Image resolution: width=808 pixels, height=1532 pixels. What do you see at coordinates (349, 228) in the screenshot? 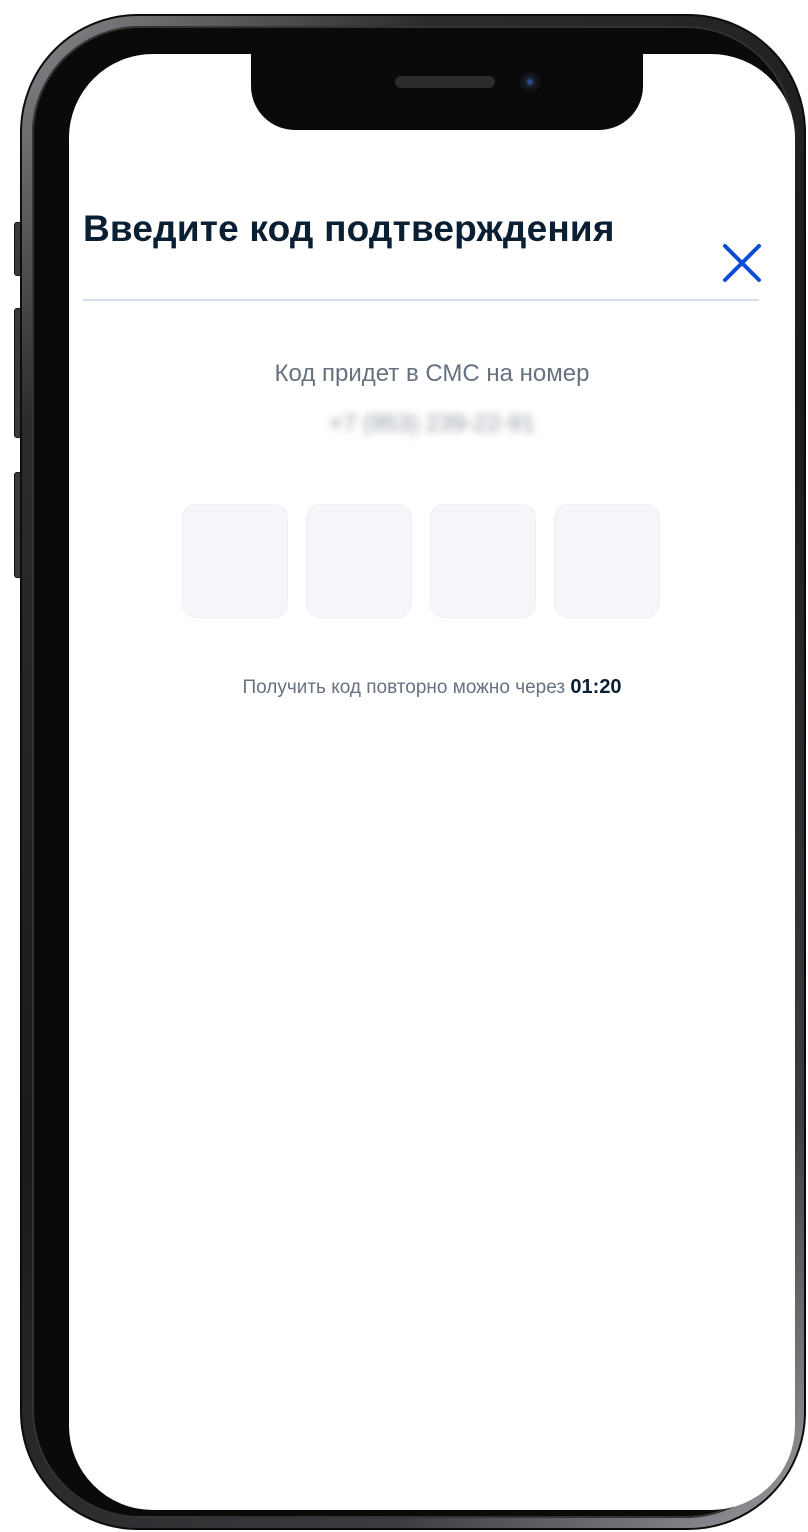
I see `page-title: Введите код подтверждения` at bounding box center [349, 228].